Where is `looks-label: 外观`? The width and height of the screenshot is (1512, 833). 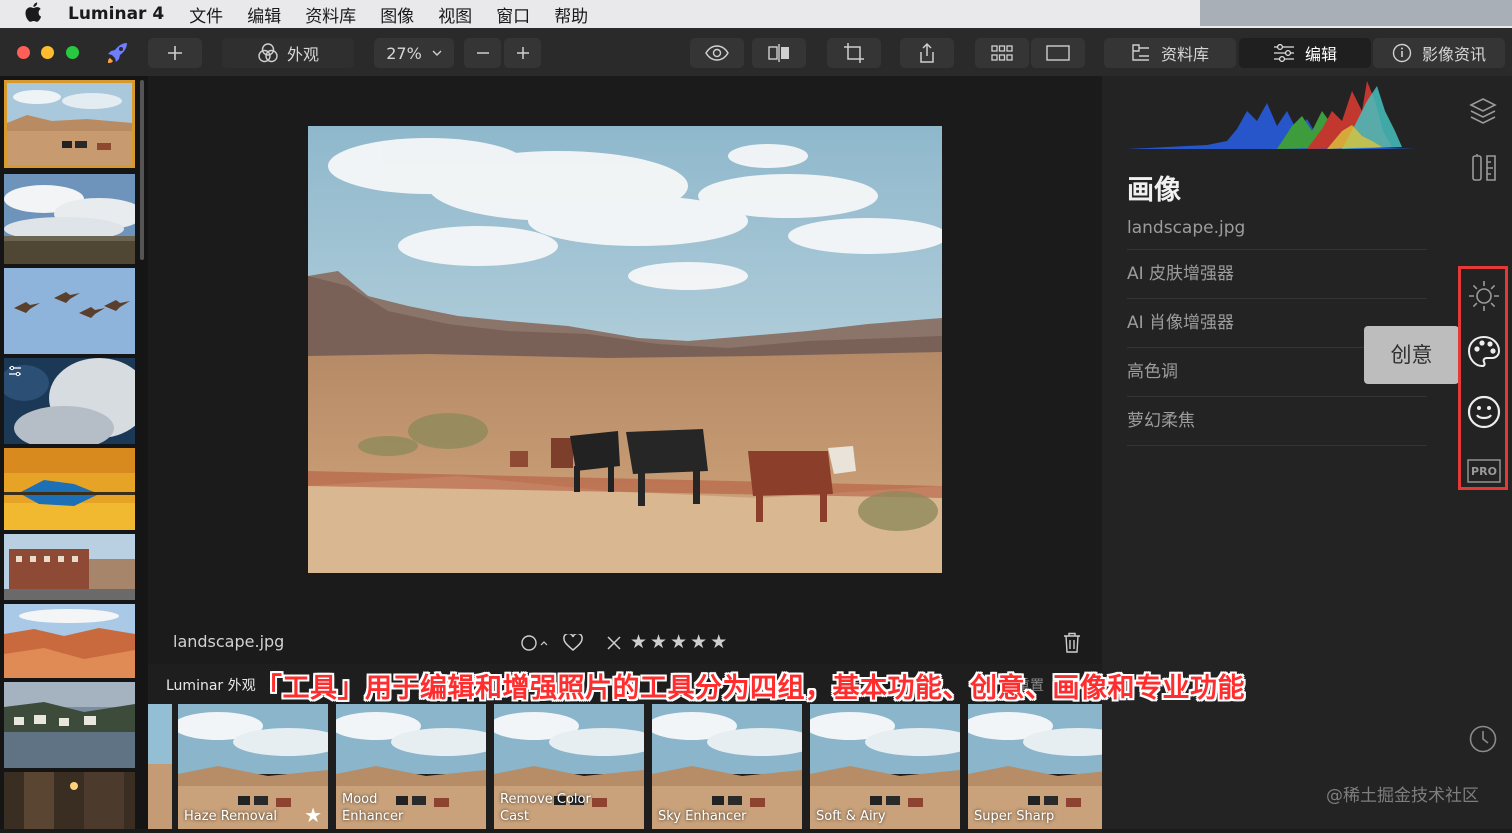
looks-label: 外观 is located at coordinates (302, 54).